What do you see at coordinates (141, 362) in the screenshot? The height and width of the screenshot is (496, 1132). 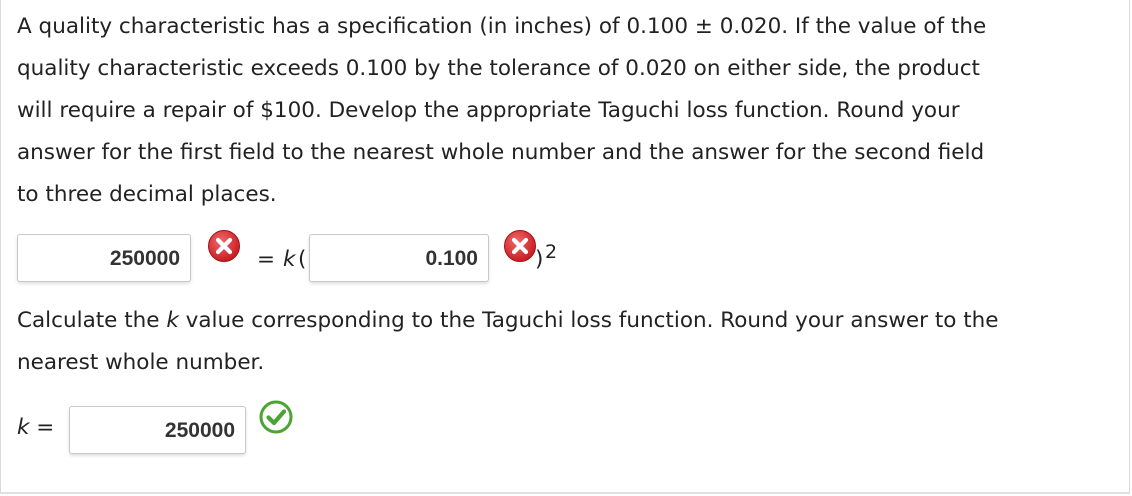 I see `k-question-line: nearest whole number.` at bounding box center [141, 362].